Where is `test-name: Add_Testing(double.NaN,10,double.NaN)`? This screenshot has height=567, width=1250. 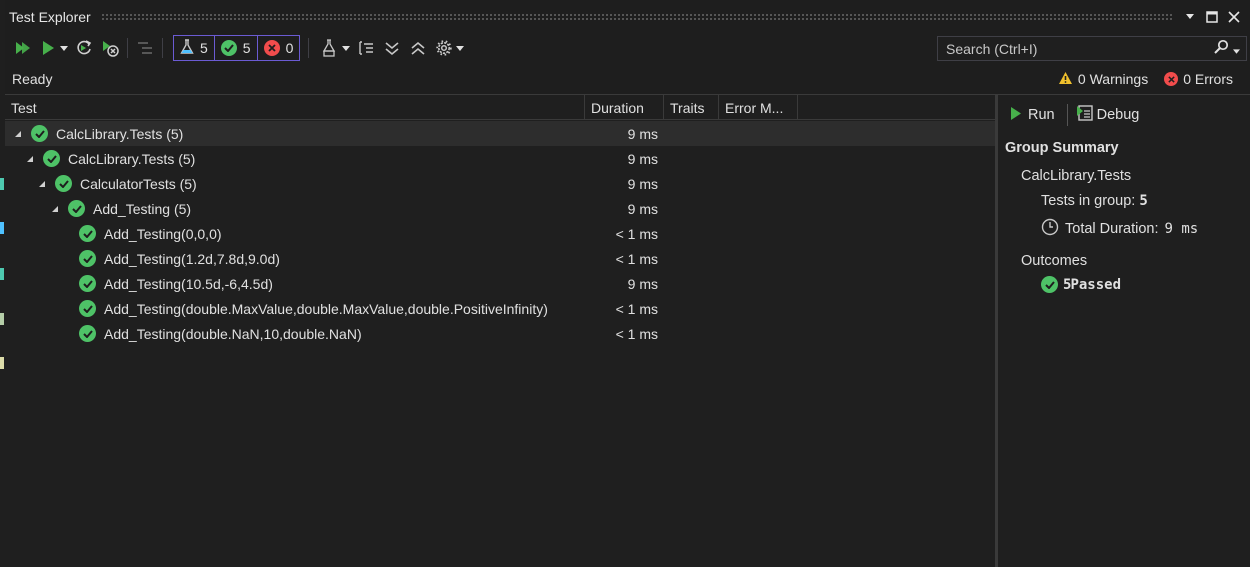
test-name: Add_Testing(double.NaN,10,double.NaN) is located at coordinates (233, 333).